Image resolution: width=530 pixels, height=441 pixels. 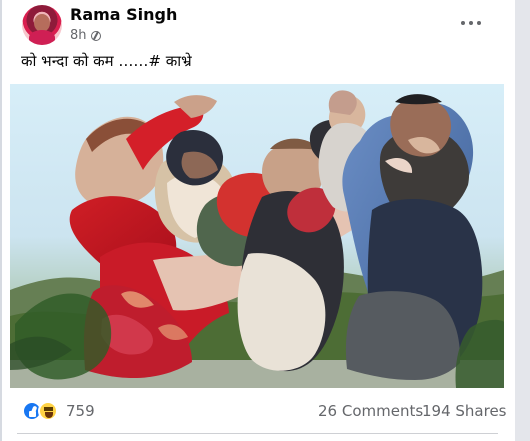 What do you see at coordinates (48, 411) in the screenshot?
I see `haha-icon` at bounding box center [48, 411].